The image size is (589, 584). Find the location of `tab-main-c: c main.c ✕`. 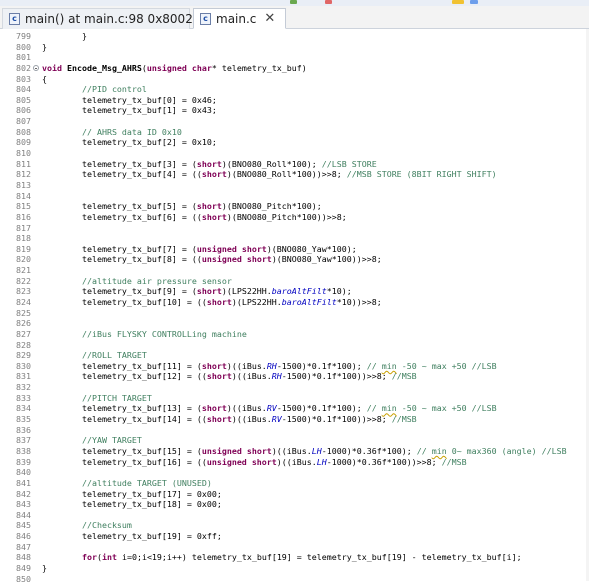

tab-main-c: c main.c ✕ is located at coordinates (239, 18).